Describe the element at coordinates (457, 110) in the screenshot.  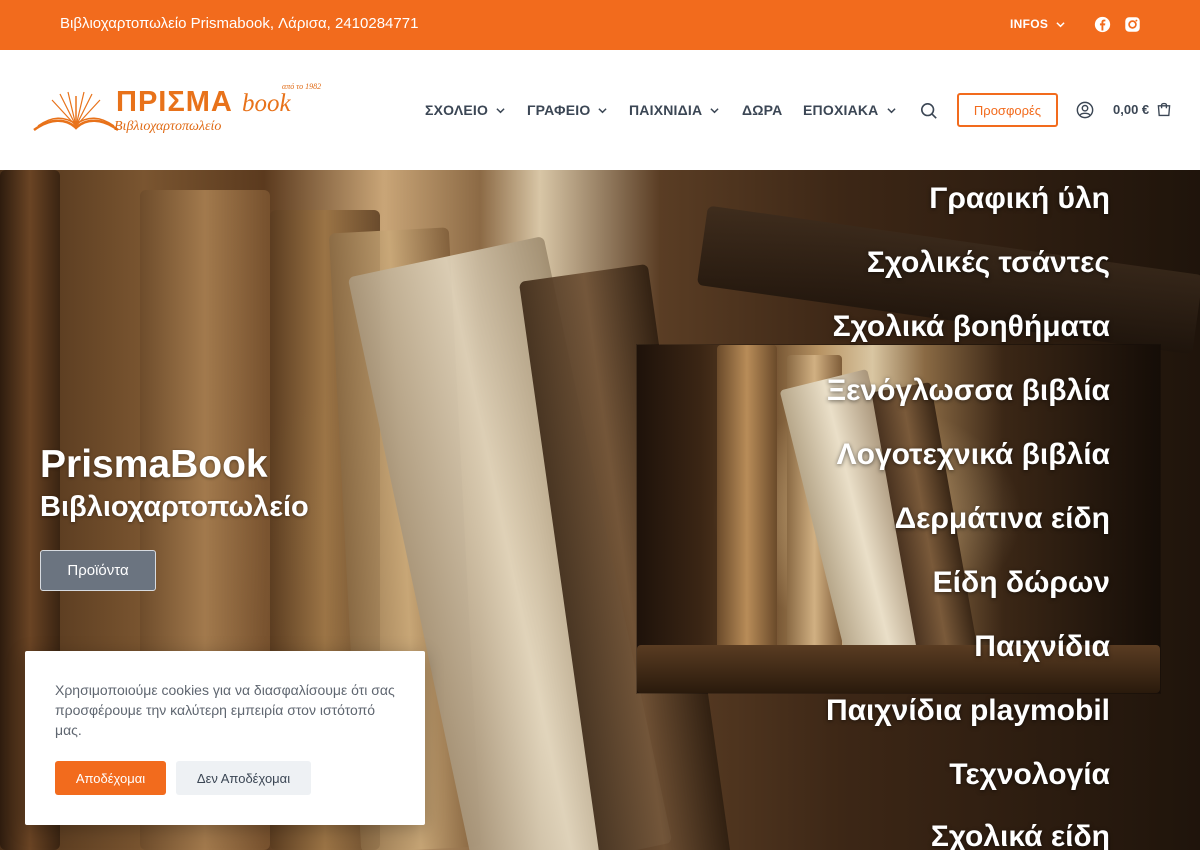
I see `nav-item-label: ΣΧΟΛΕΙΟ` at that location.